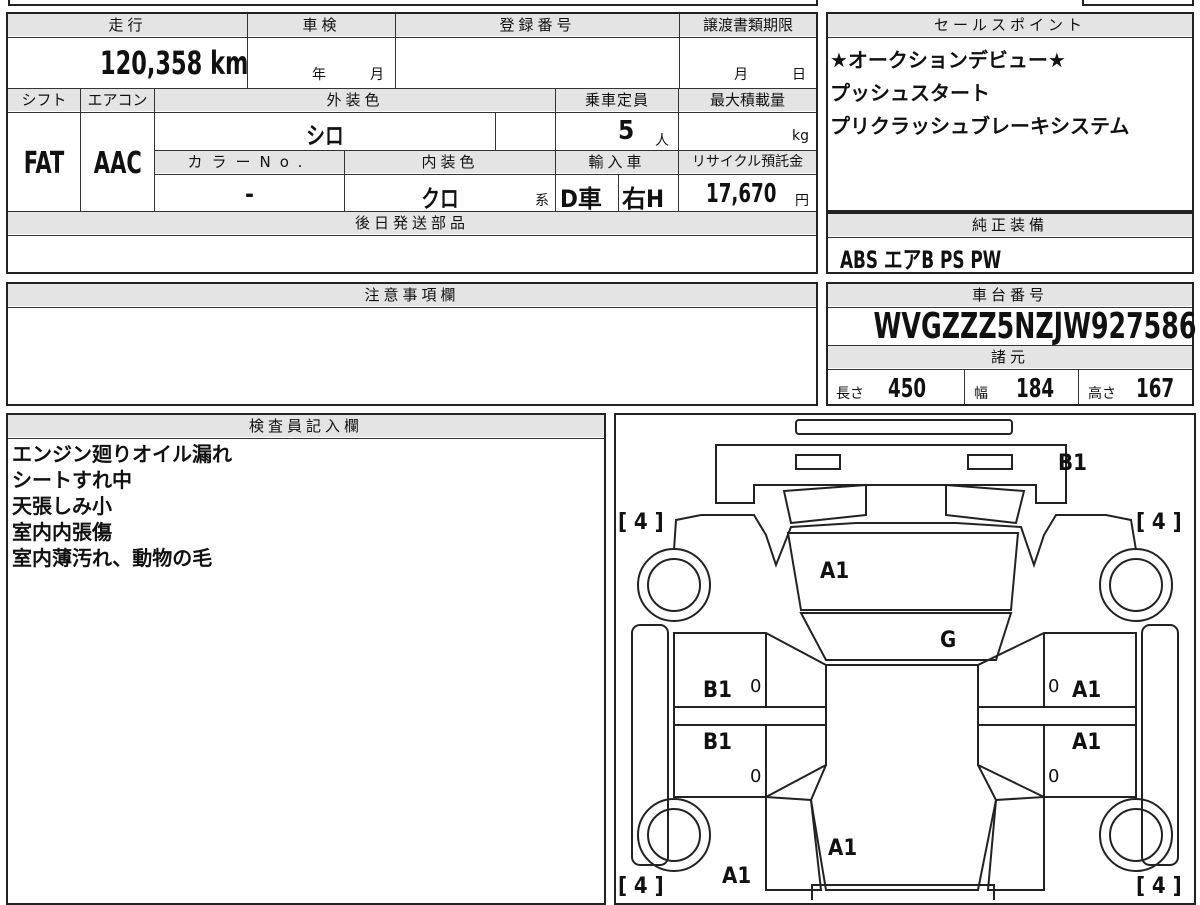 Image resolution: width=1200 pixels, height=905 pixels. Describe the element at coordinates (802, 201) in the screenshot. I see `recycle-unit: 円` at that location.